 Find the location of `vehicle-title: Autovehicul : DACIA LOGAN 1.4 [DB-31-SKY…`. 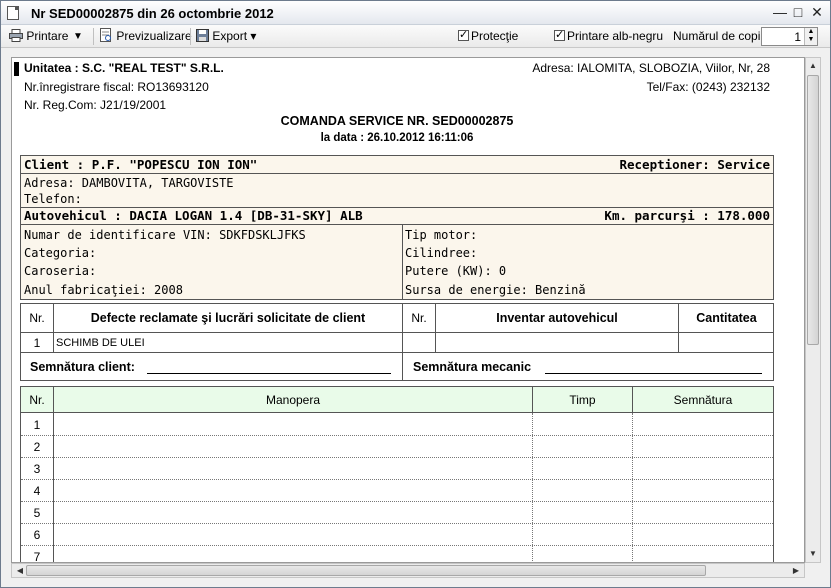

vehicle-title: Autovehicul : DACIA LOGAN 1.4 [DB-31-SKY… is located at coordinates (193, 215).